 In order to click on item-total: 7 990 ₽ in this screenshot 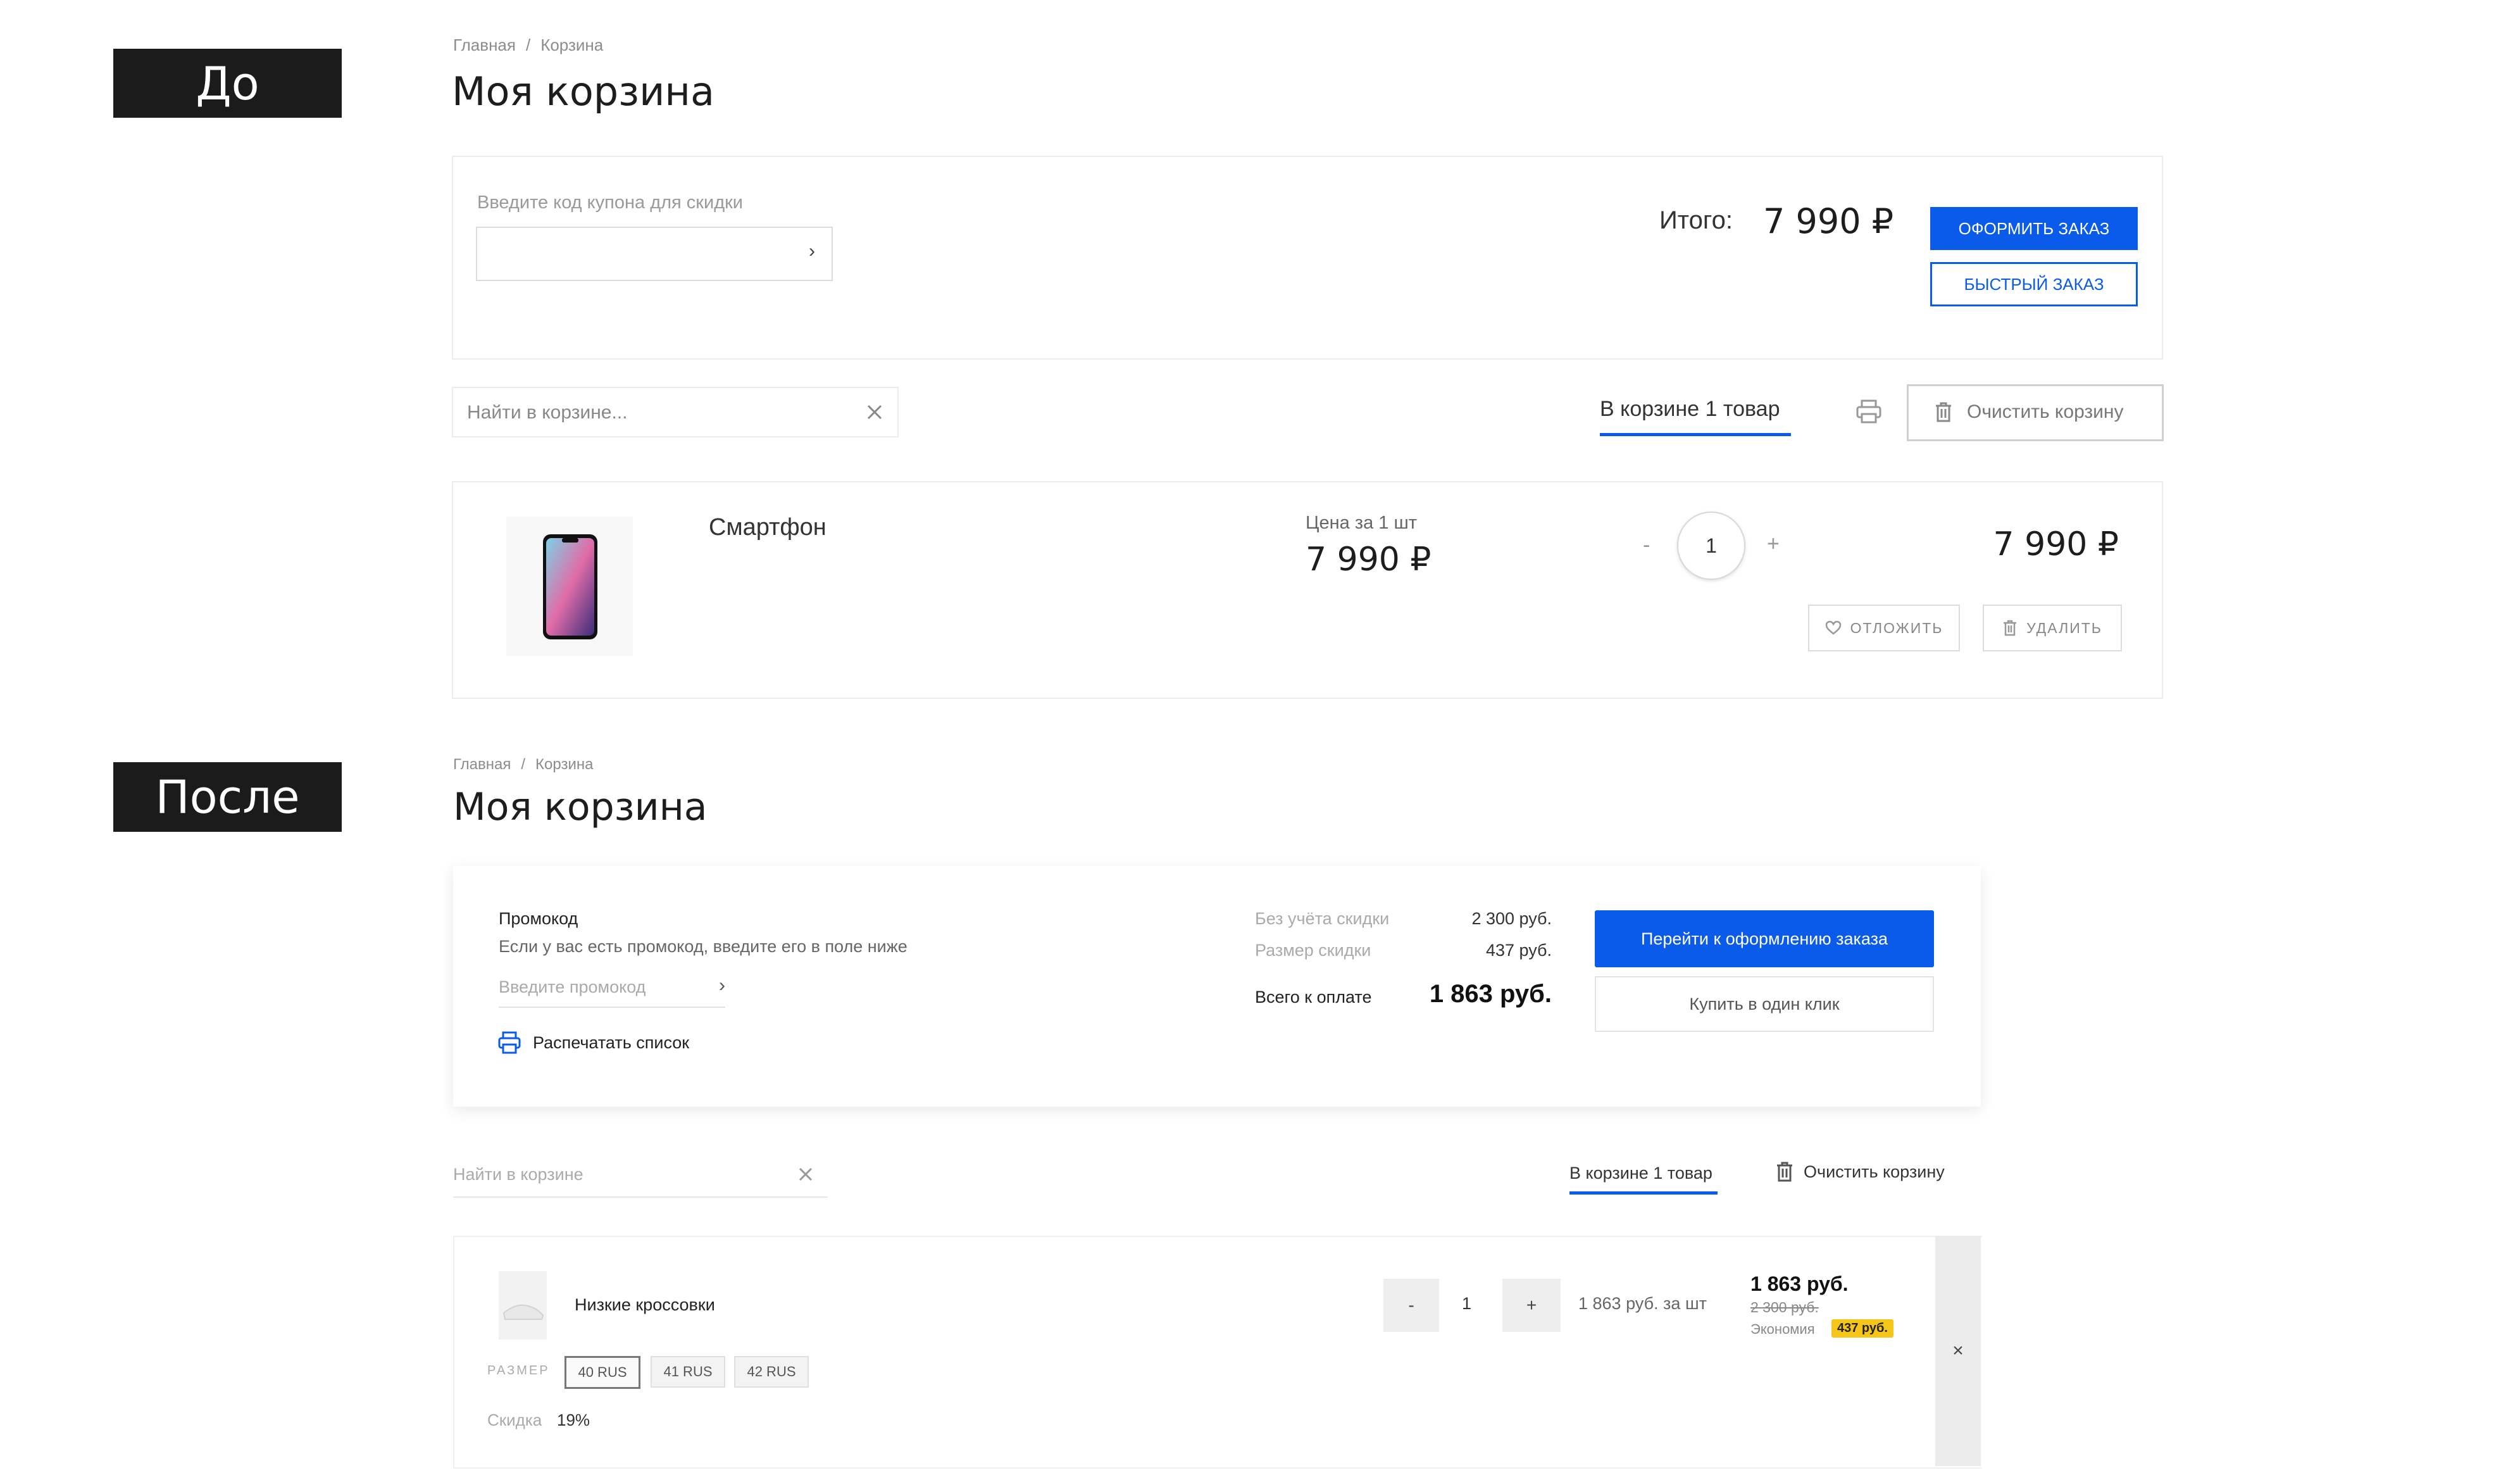, I will do `click(2056, 544)`.